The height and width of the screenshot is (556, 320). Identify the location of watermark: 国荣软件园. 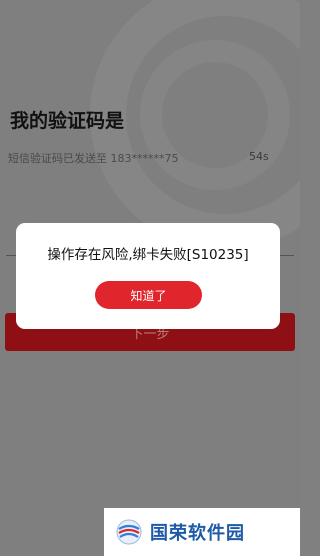
(202, 532).